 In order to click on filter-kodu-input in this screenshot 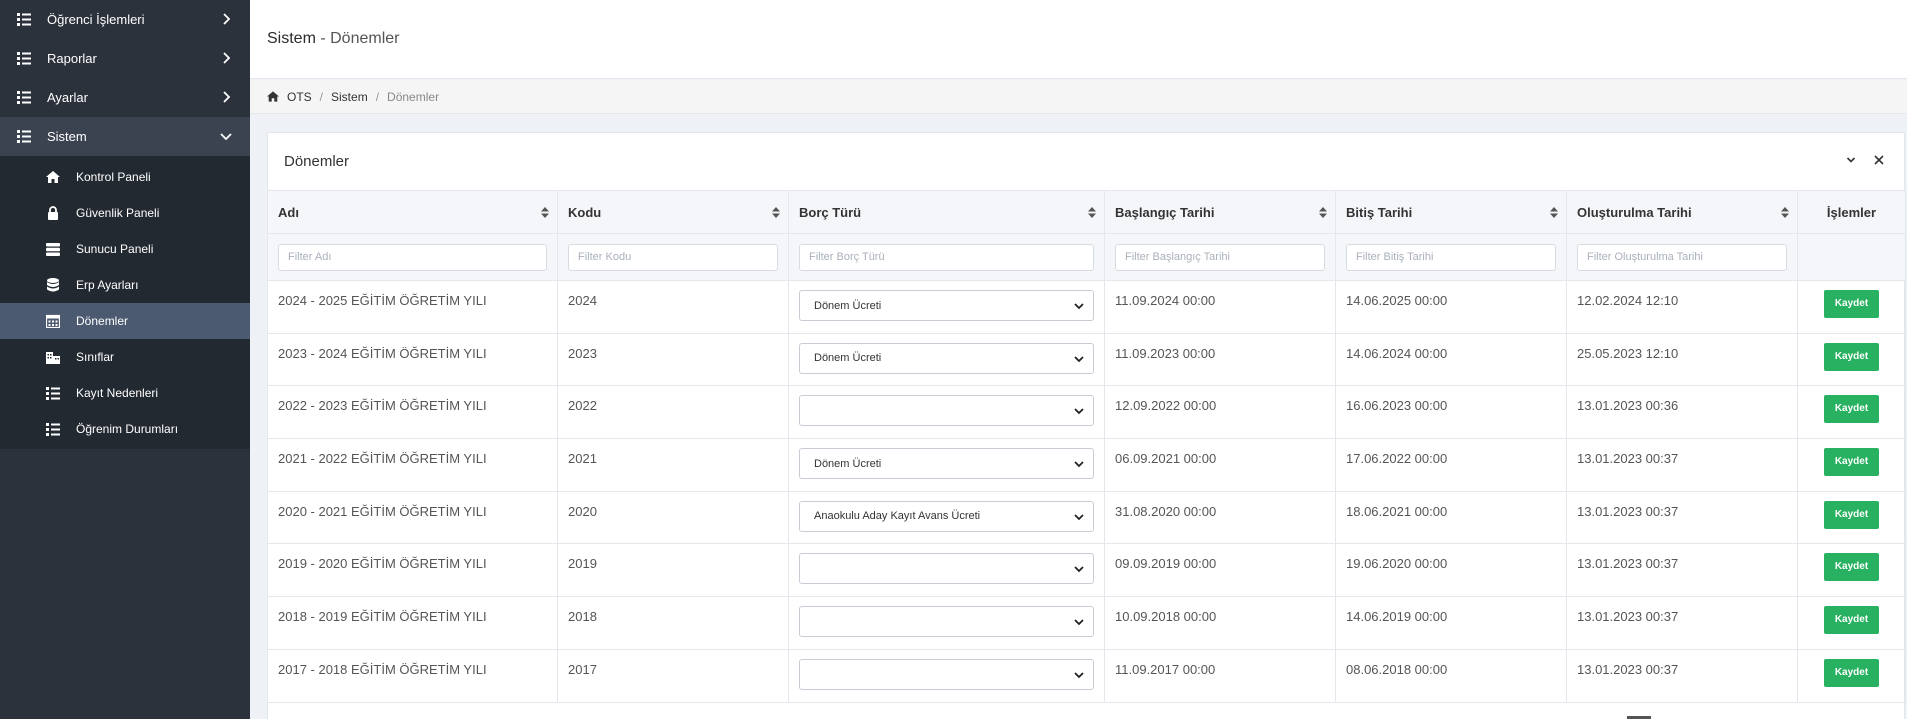, I will do `click(673, 257)`.